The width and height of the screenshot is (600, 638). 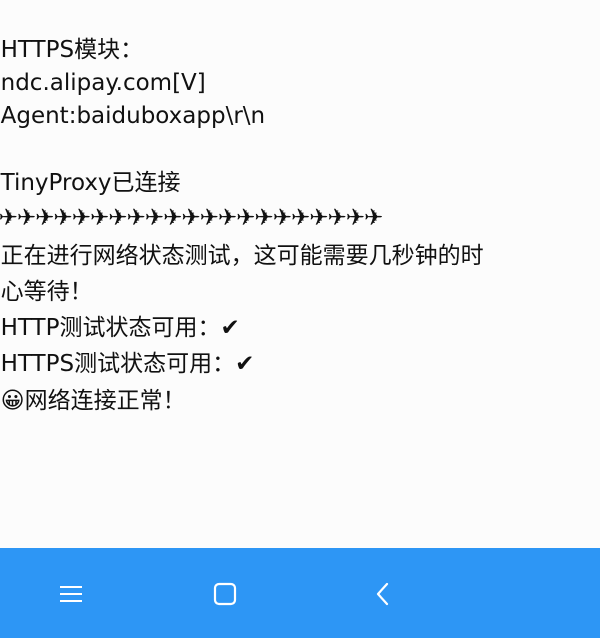 I want to click on terminal-line-testing-network: 正在进行网络状态测试，这可能需要几秒钟的时, so click(x=242, y=256).